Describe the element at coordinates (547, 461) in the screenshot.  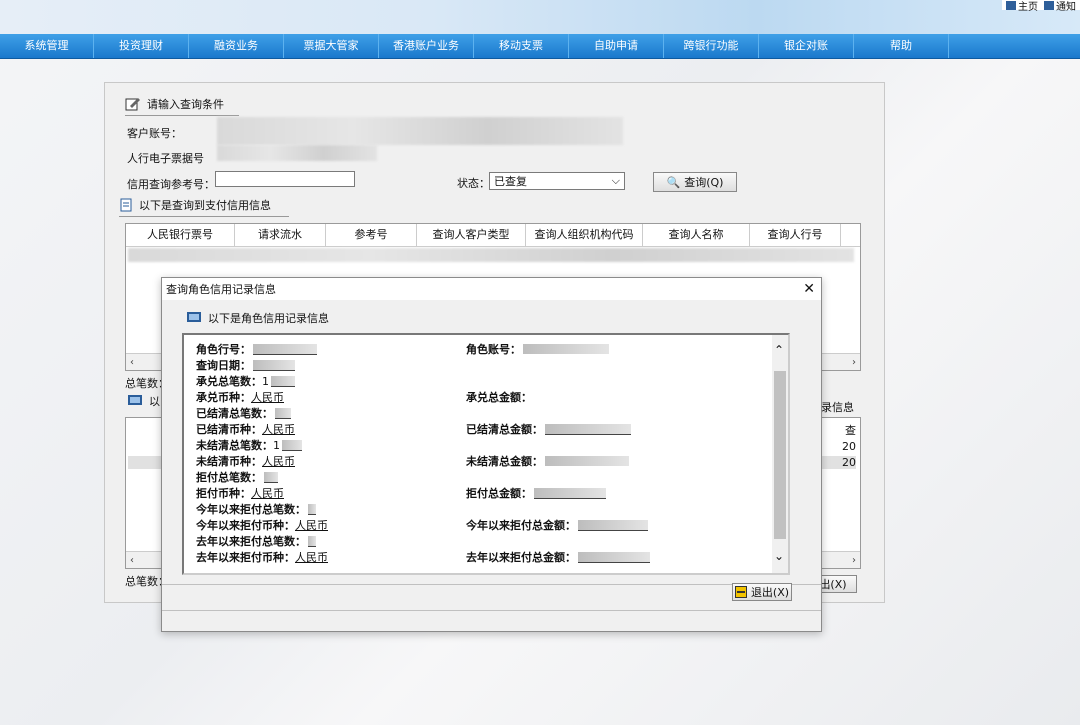
I see `field-unsettled-amount: 未结清总金额：` at that location.